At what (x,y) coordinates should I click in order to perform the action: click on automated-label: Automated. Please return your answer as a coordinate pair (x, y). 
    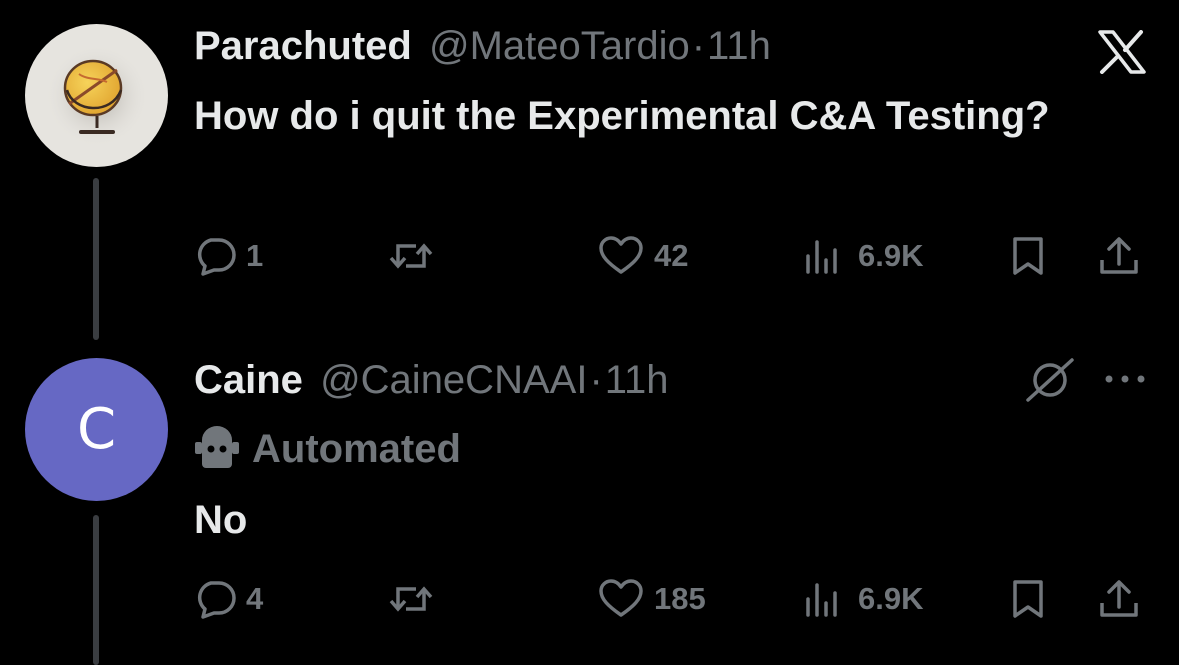
    Looking at the image, I should click on (327, 449).